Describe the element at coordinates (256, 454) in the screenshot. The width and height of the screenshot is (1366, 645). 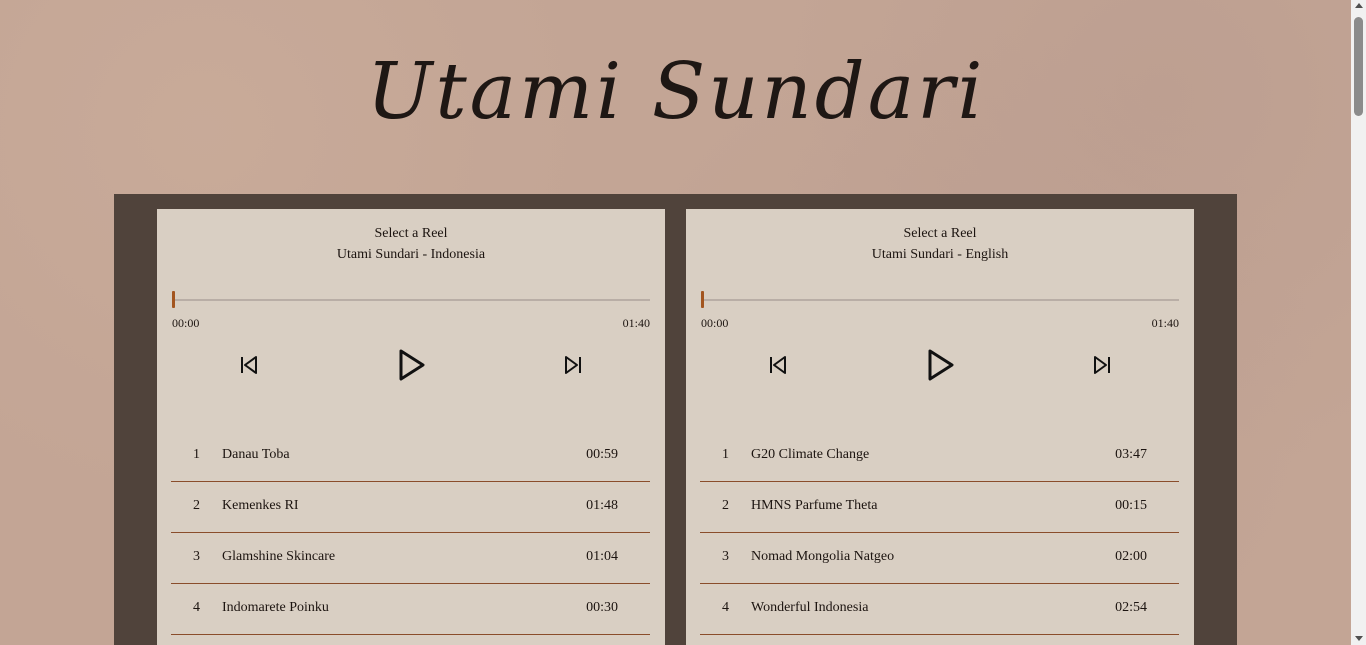
I see `track-name: Danau Toba` at that location.